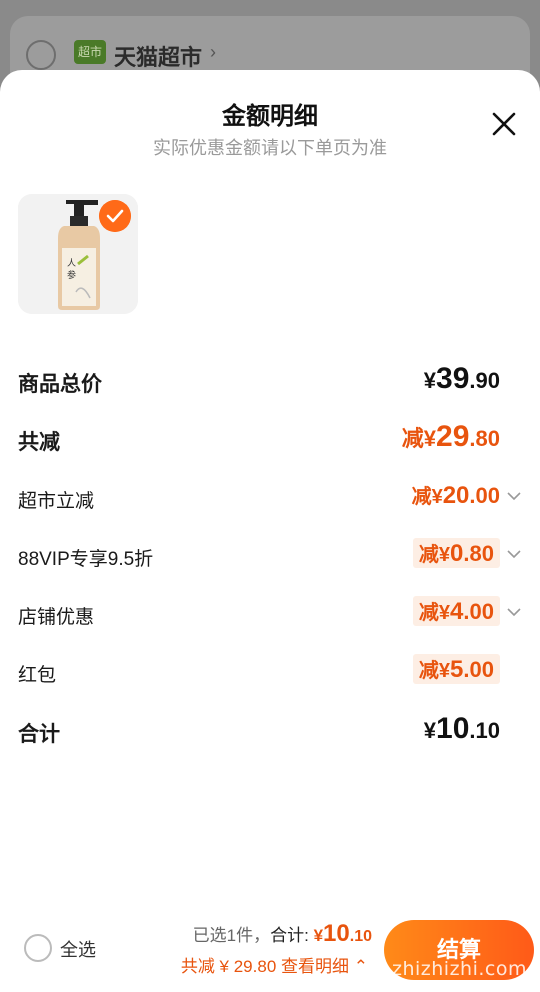 This screenshot has height=992, width=540. Describe the element at coordinates (41, 55) in the screenshot. I see `store-select-radio` at that location.